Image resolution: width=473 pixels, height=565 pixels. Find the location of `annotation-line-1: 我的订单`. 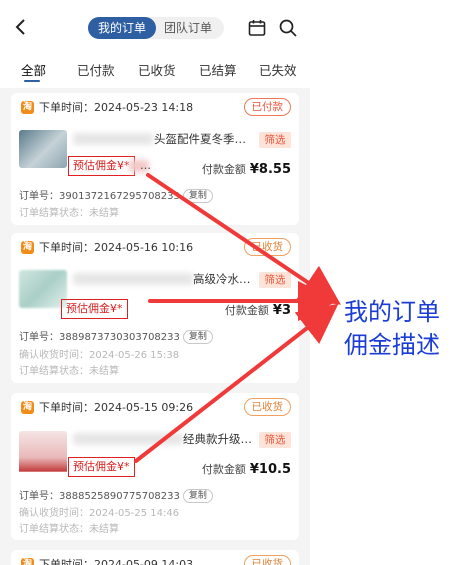

annotation-line-1: 我的订单 is located at coordinates (392, 312).